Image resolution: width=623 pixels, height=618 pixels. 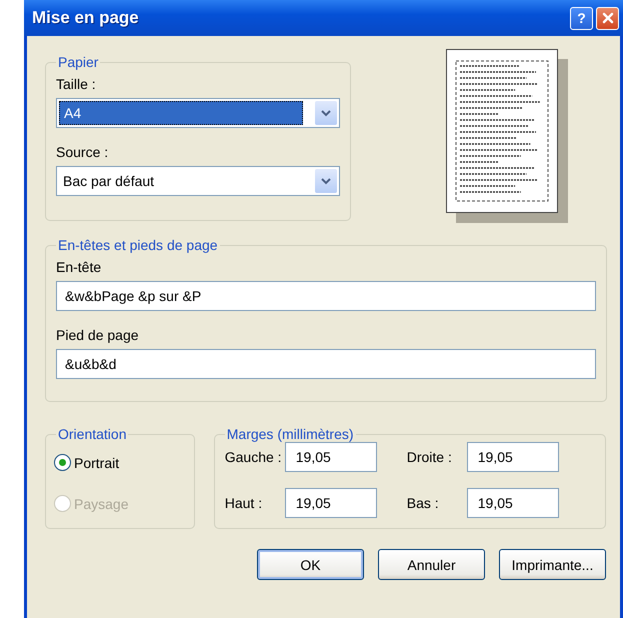 I want to click on group-title: Marges (millimètres), so click(x=290, y=434).